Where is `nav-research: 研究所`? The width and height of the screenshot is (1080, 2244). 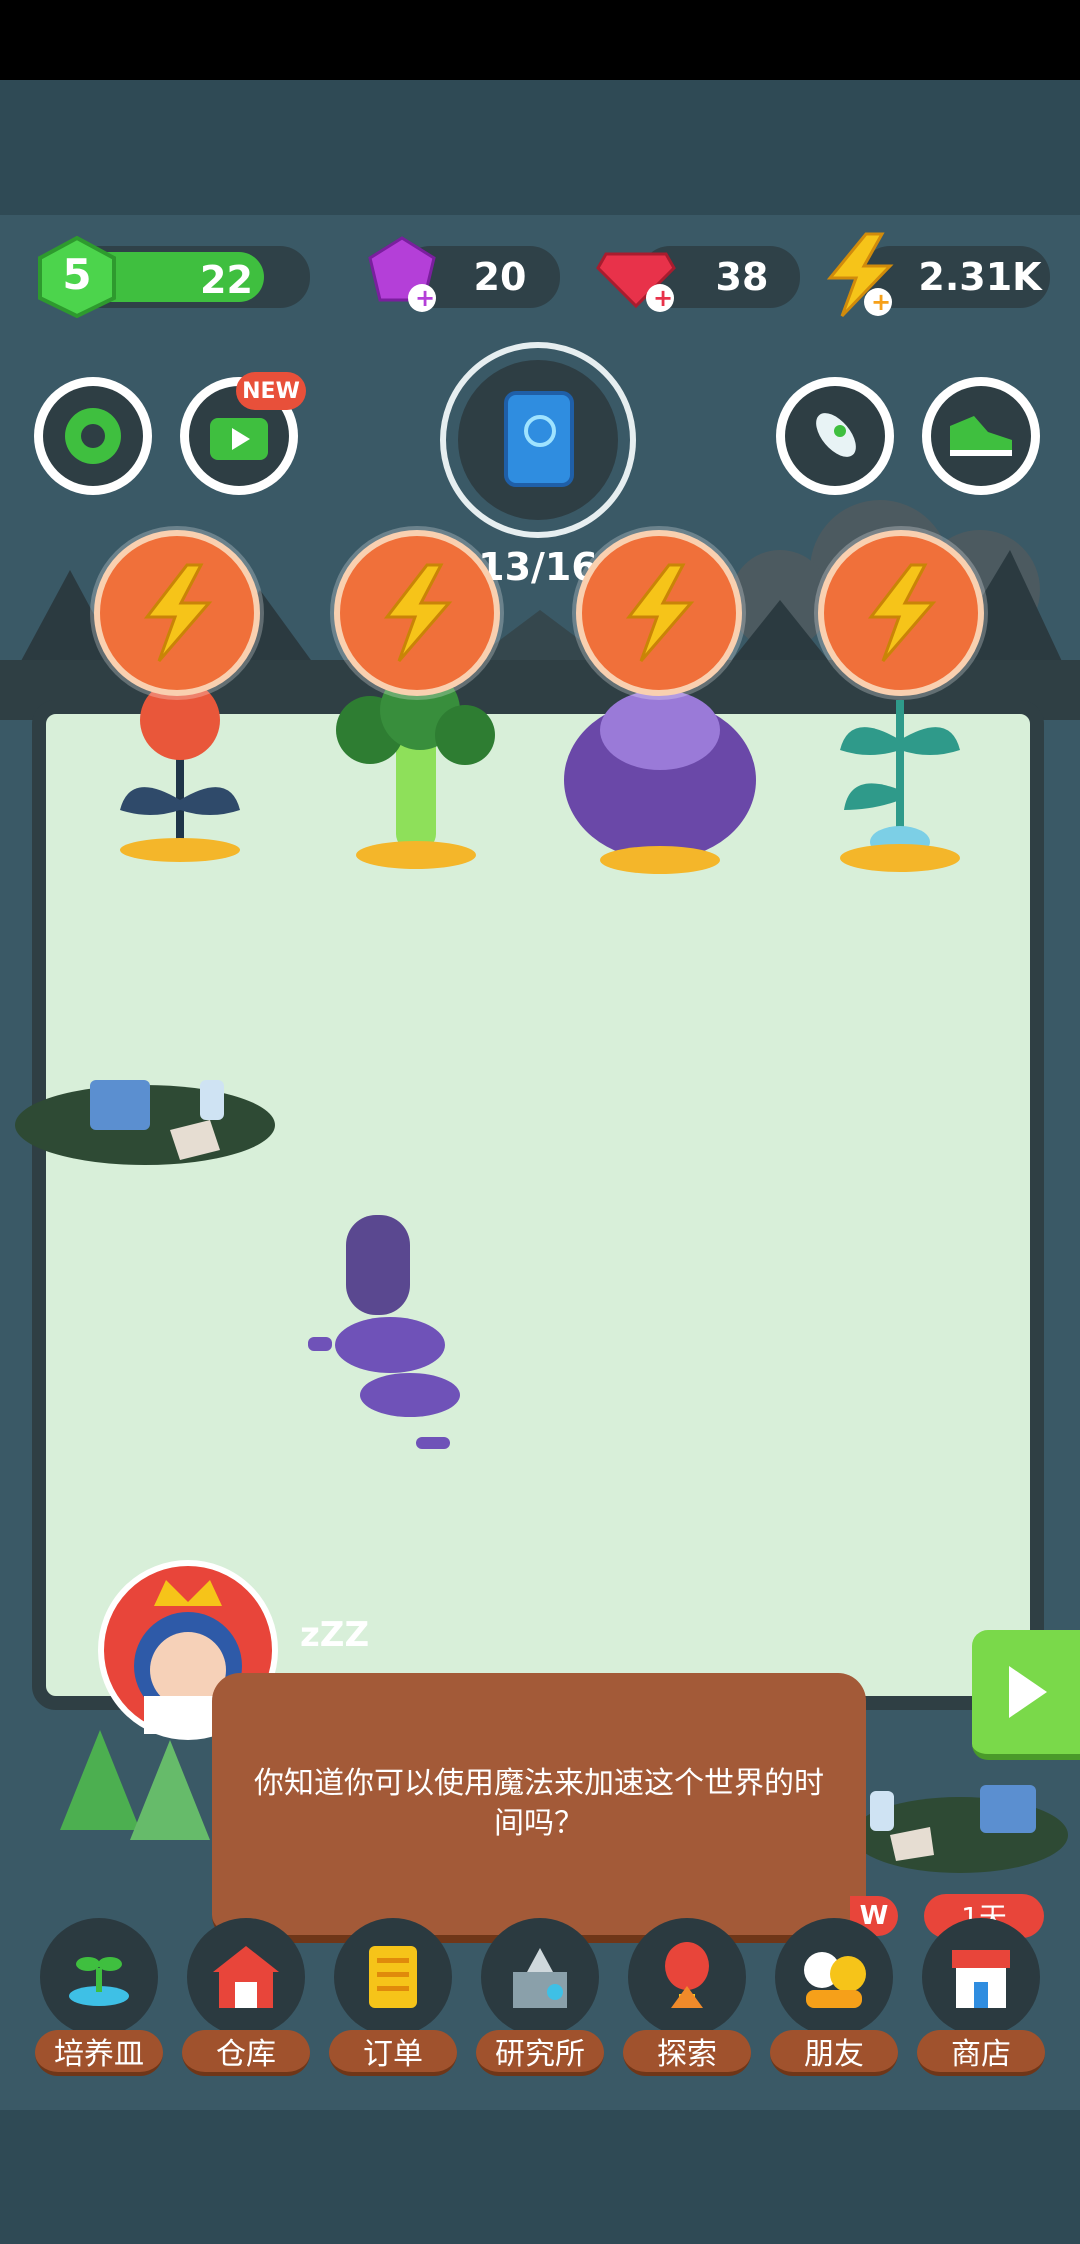 nav-research: 研究所 is located at coordinates (540, 1998).